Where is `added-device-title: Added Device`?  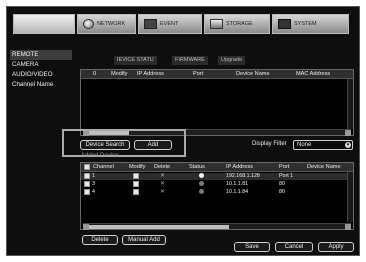 added-device-title: Added Device is located at coordinates (100, 156).